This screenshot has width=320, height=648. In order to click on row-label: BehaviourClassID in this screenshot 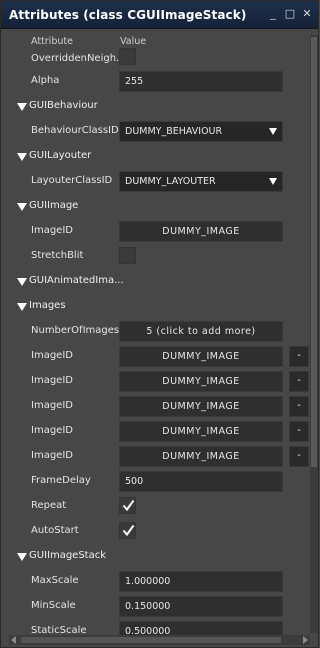, I will do `click(75, 130)`.